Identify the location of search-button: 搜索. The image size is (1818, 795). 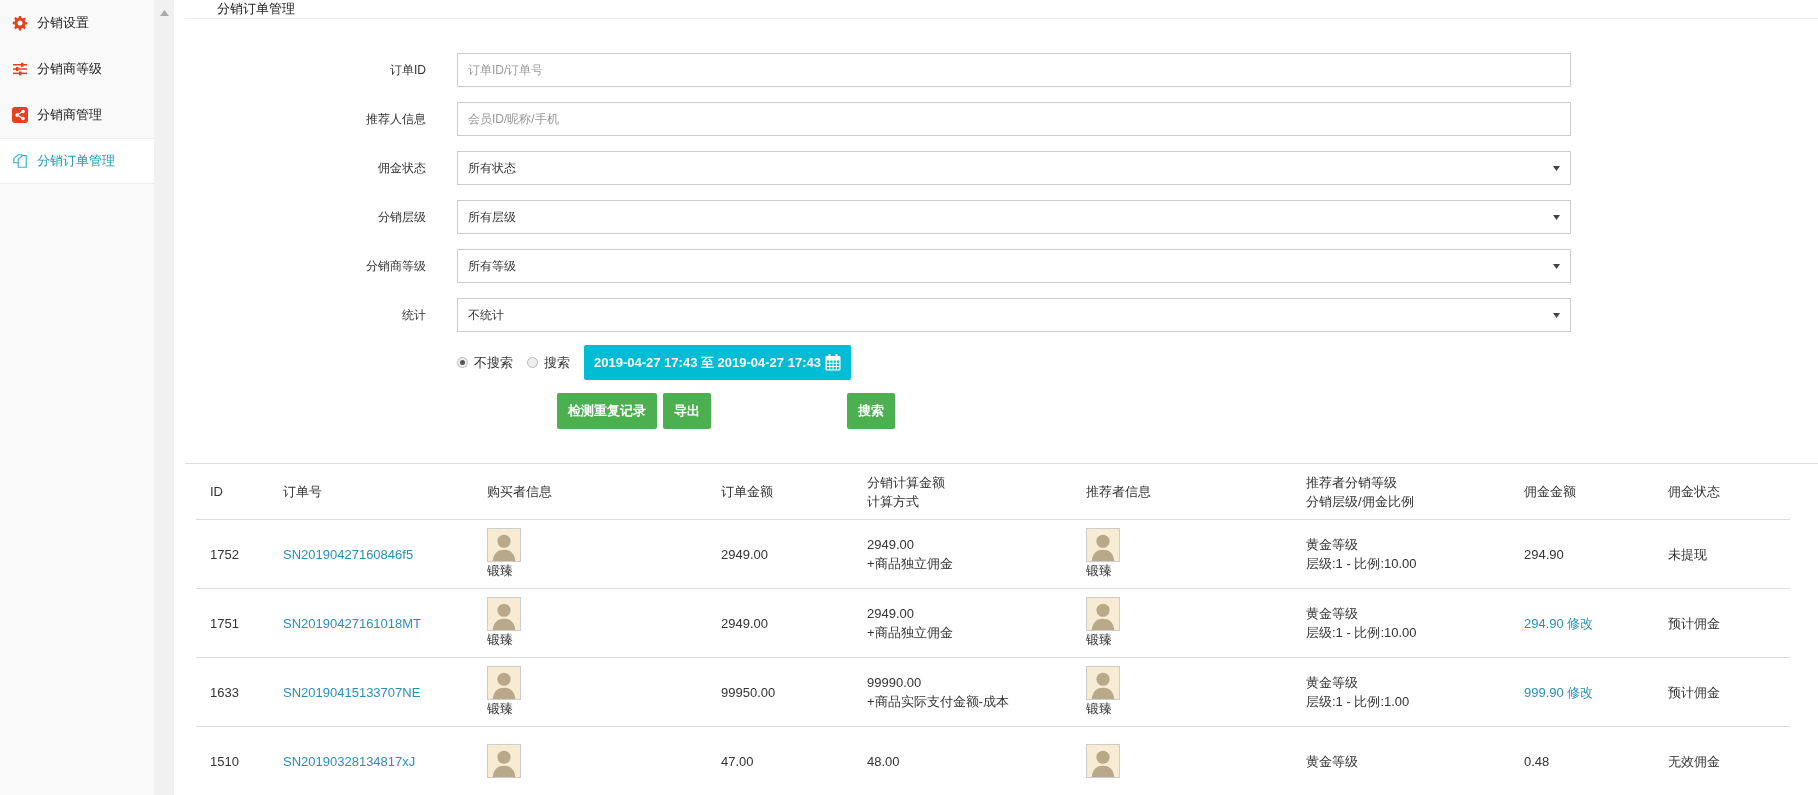
(871, 411).